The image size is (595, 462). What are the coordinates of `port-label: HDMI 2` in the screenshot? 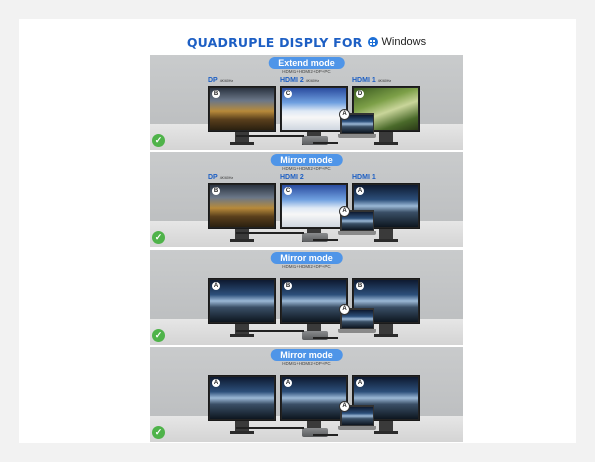 It's located at (293, 177).